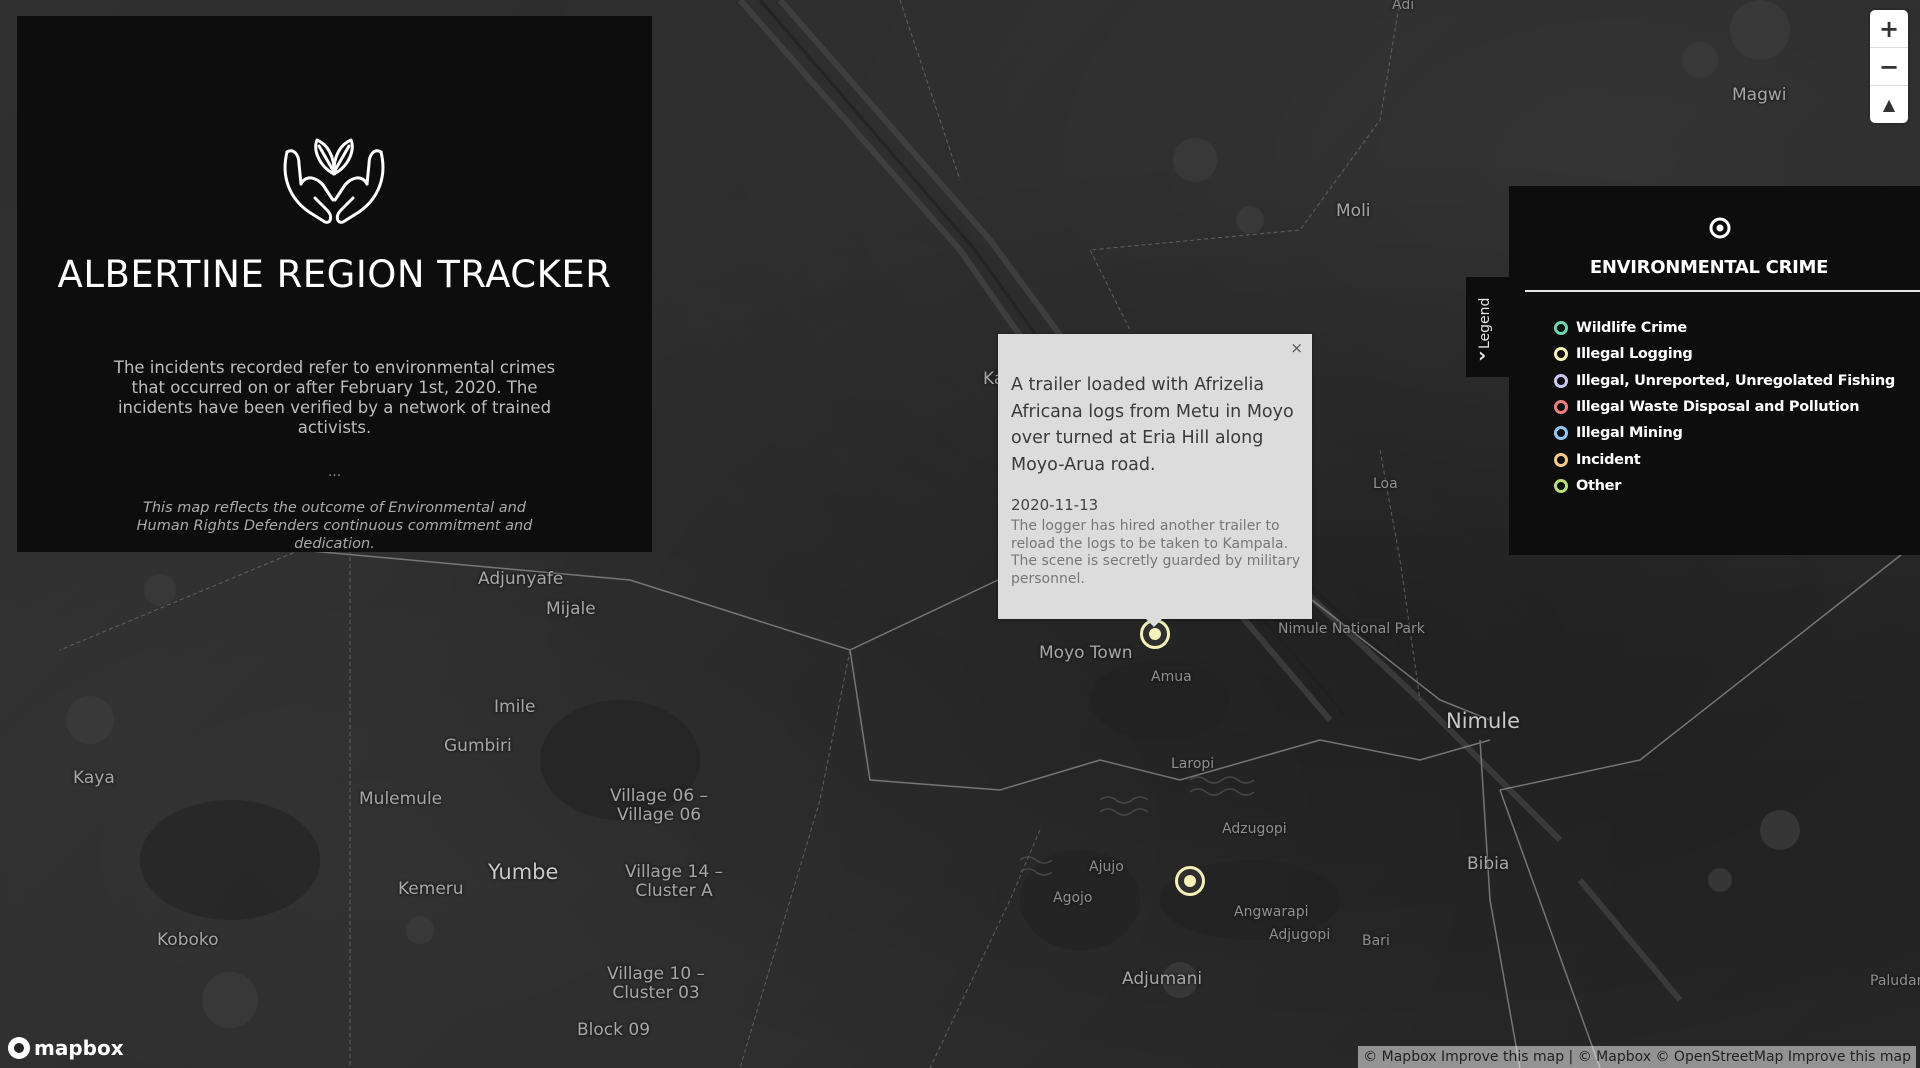 The height and width of the screenshot is (1068, 1920). What do you see at coordinates (1608, 459) in the screenshot?
I see `legend-item-label: Incident` at bounding box center [1608, 459].